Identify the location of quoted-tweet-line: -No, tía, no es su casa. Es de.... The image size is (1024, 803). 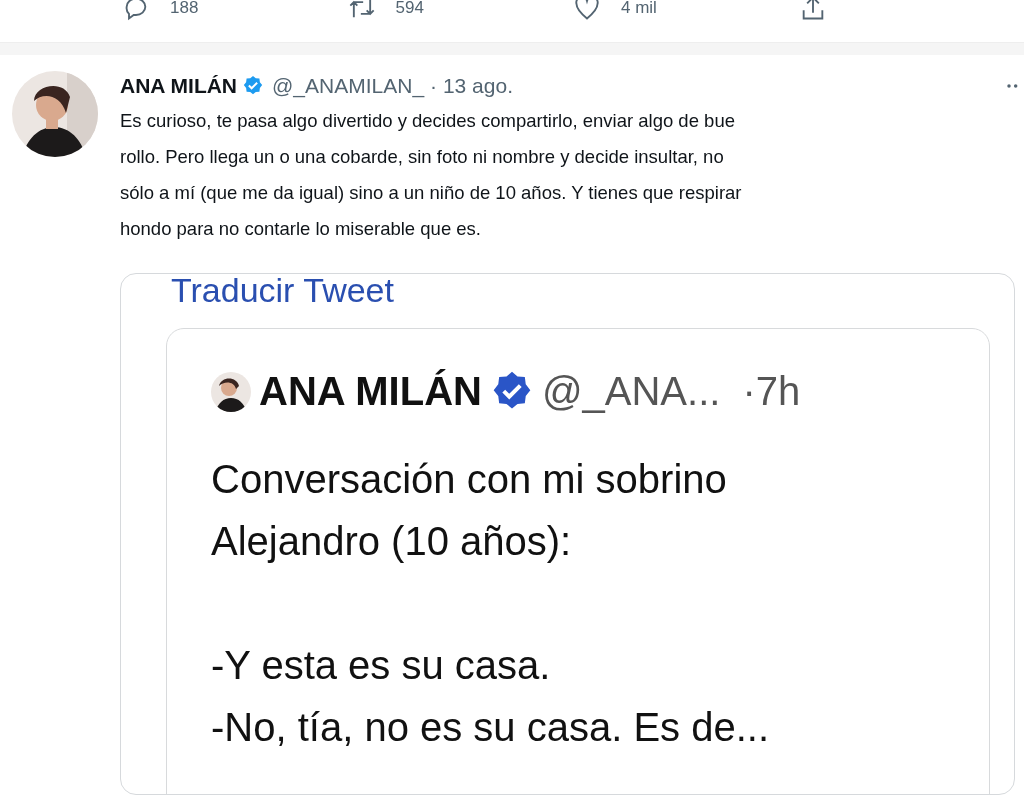
(490, 727).